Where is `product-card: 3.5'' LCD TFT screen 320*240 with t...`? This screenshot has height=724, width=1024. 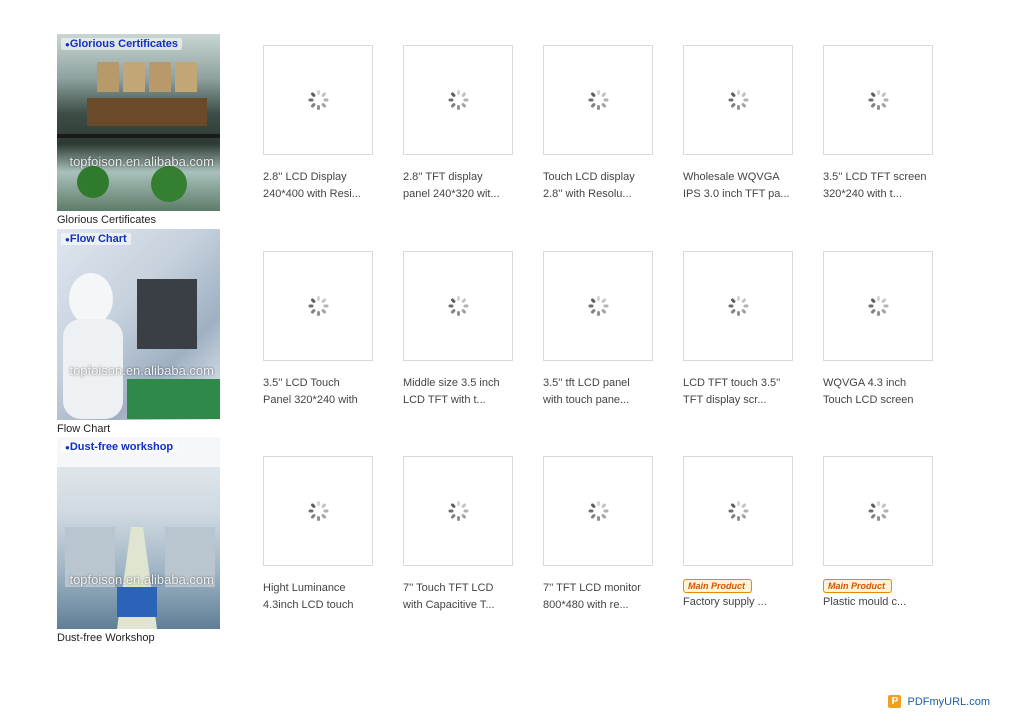
product-card: 3.5'' LCD TFT screen 320*240 with t... is located at coordinates (888, 124).